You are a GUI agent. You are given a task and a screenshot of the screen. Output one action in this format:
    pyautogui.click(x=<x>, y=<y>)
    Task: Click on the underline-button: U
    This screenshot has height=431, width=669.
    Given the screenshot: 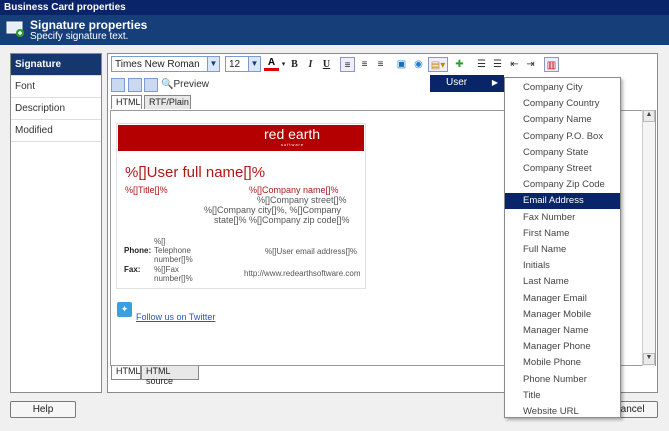 What is the action you would take?
    pyautogui.click(x=326, y=64)
    